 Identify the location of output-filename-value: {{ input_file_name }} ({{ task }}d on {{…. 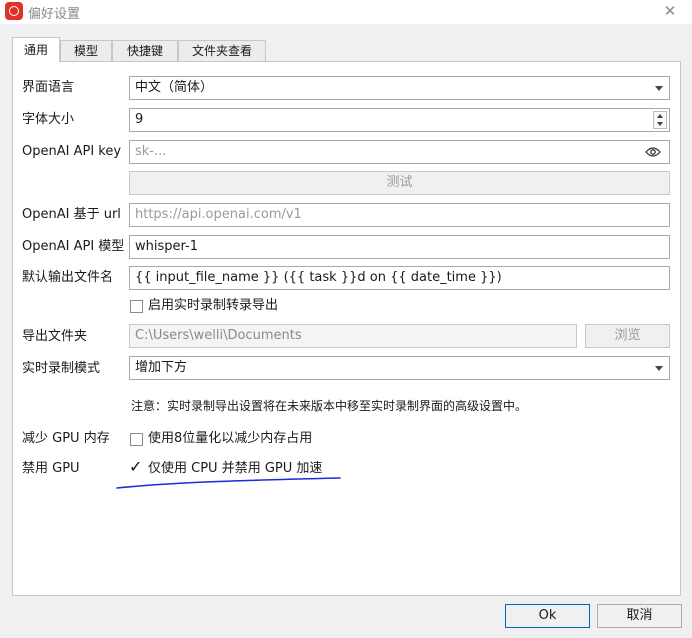
(318, 277).